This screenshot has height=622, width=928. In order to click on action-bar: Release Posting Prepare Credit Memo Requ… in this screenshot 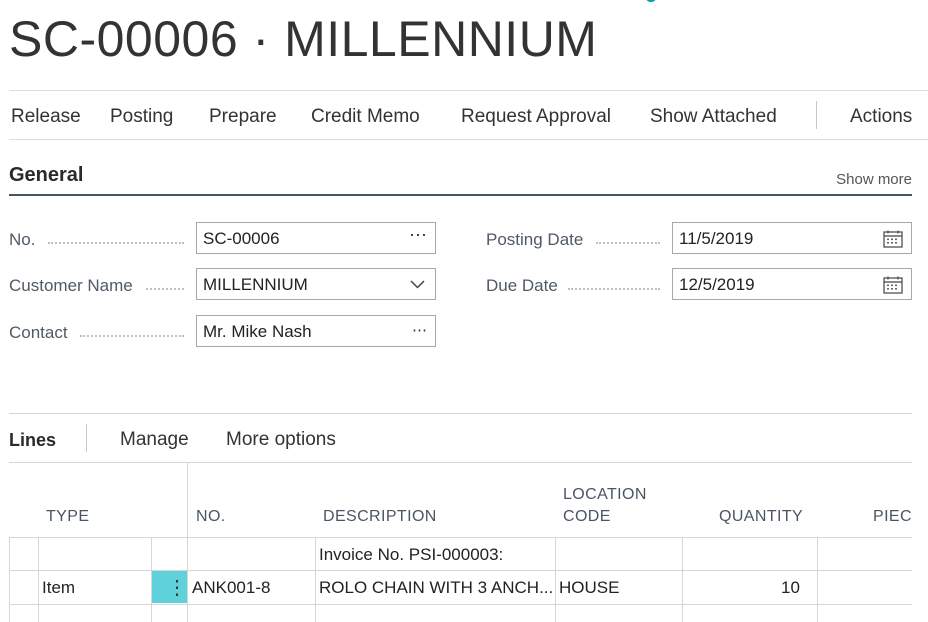, I will do `click(464, 117)`.